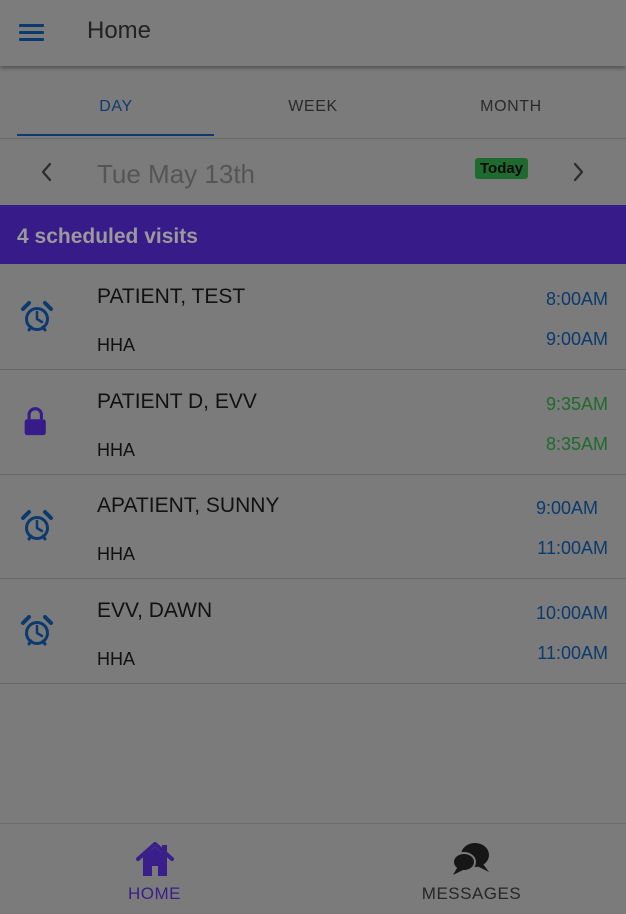 The height and width of the screenshot is (914, 626). I want to click on tab-day: DAY, so click(116, 107).